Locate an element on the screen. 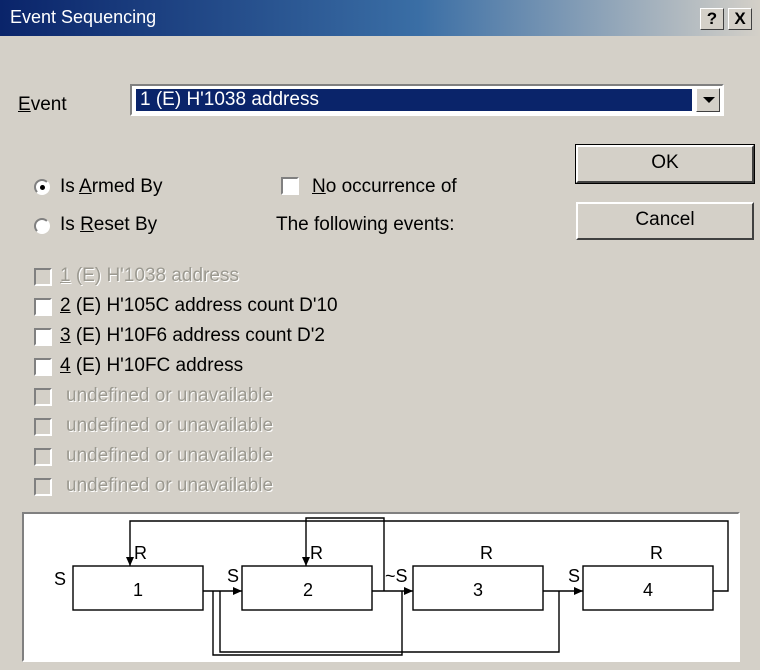  event-label-rest: vent is located at coordinates (48, 104).